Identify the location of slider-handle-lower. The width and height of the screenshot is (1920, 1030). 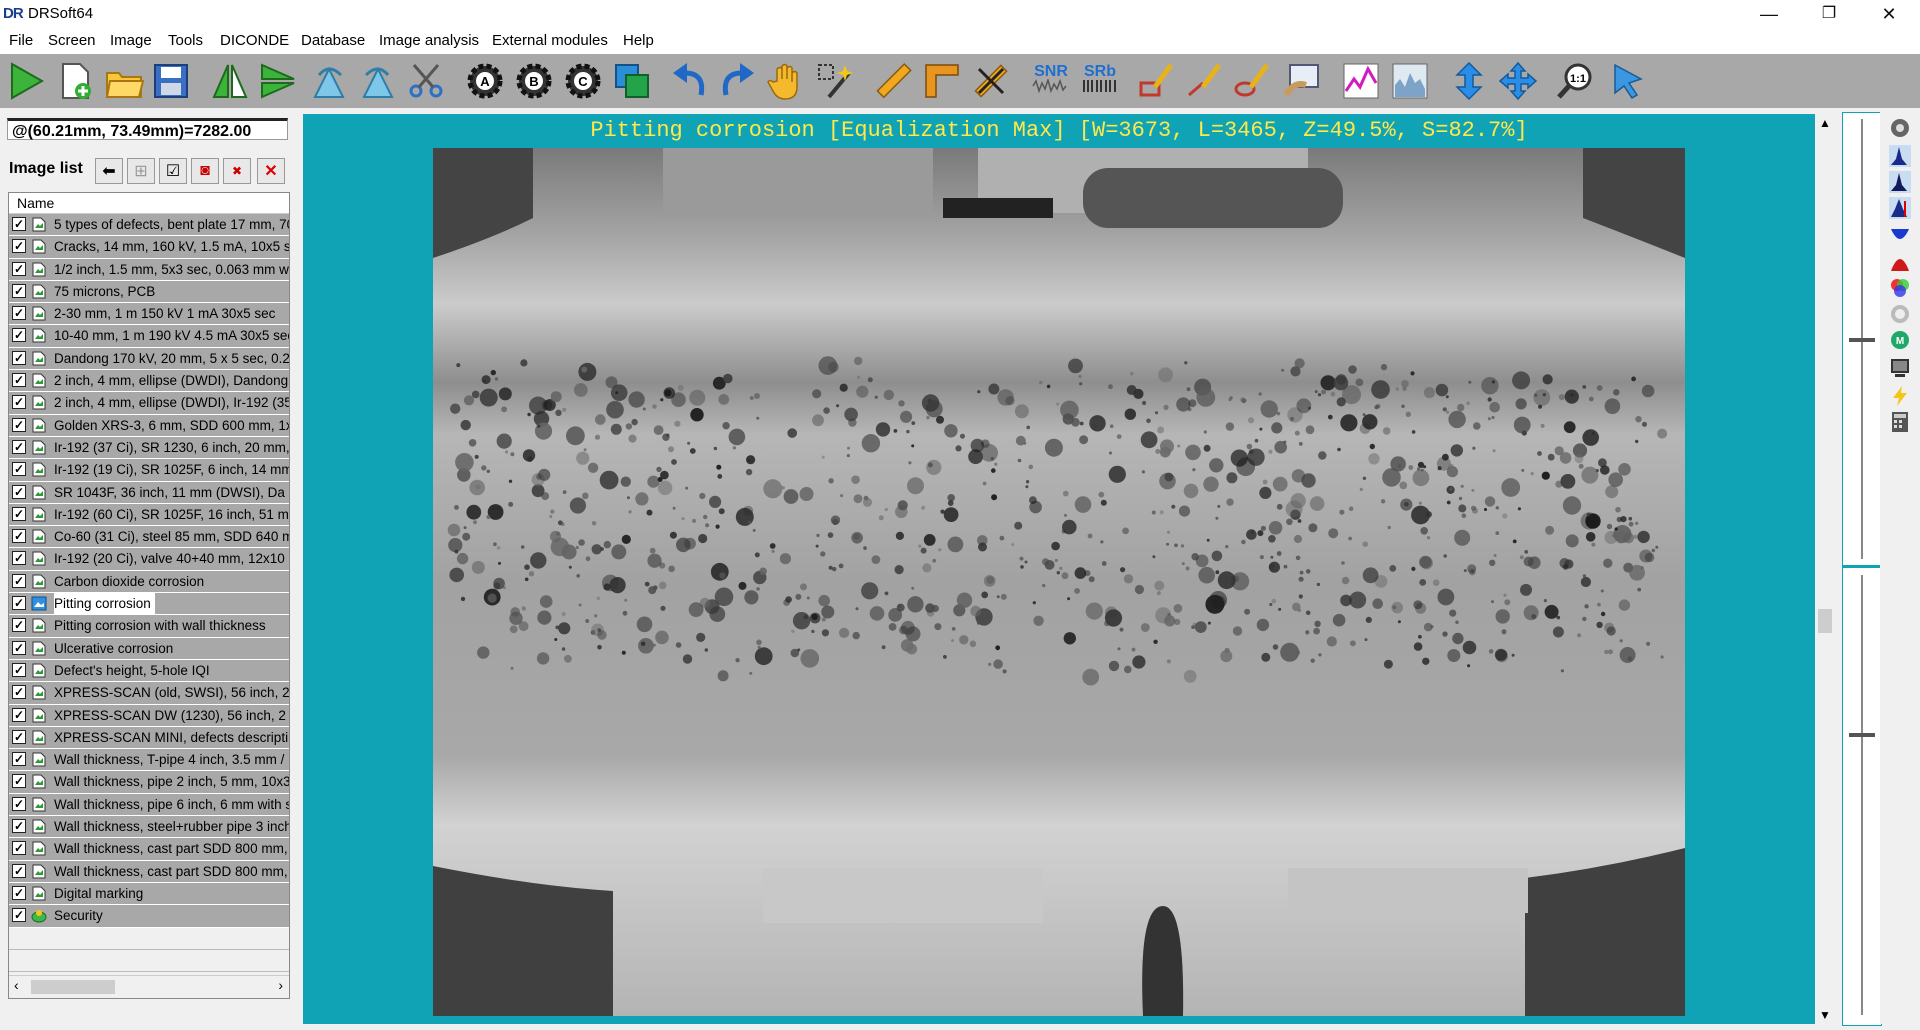
(1862, 735).